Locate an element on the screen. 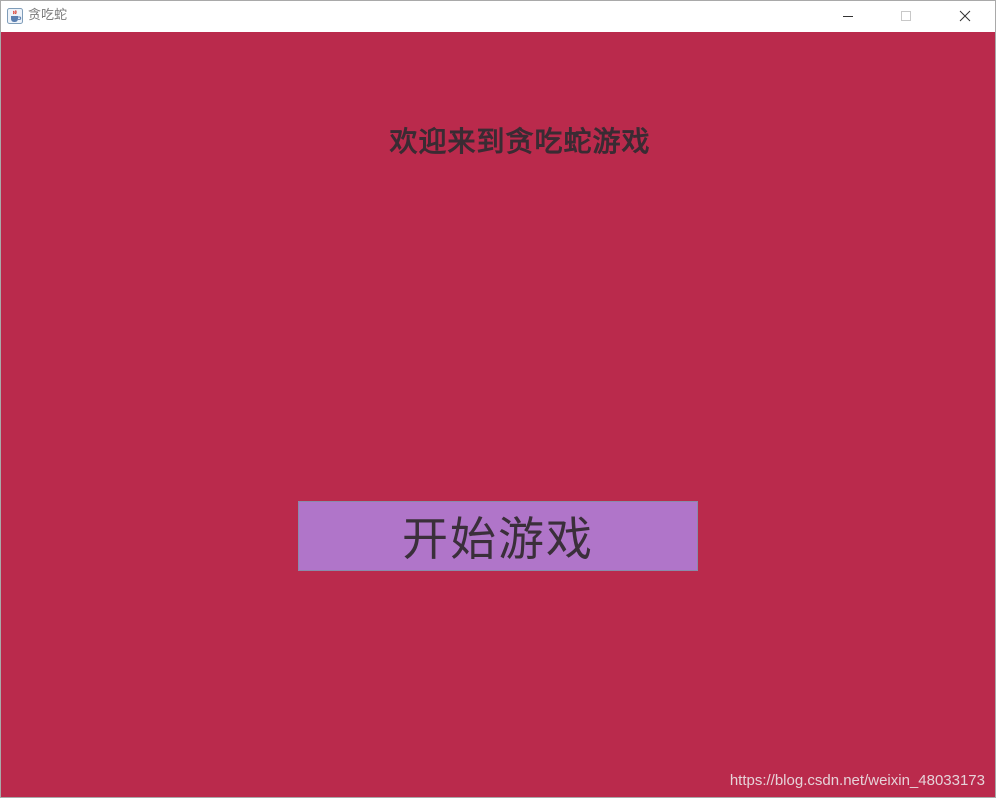  minimize-button is located at coordinates (848, 16).